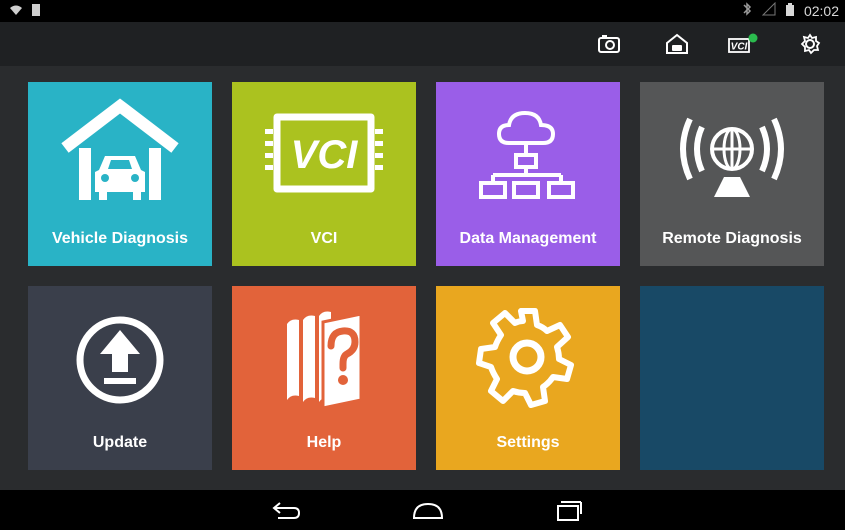 The width and height of the screenshot is (845, 530). I want to click on garage-icon, so click(677, 44).